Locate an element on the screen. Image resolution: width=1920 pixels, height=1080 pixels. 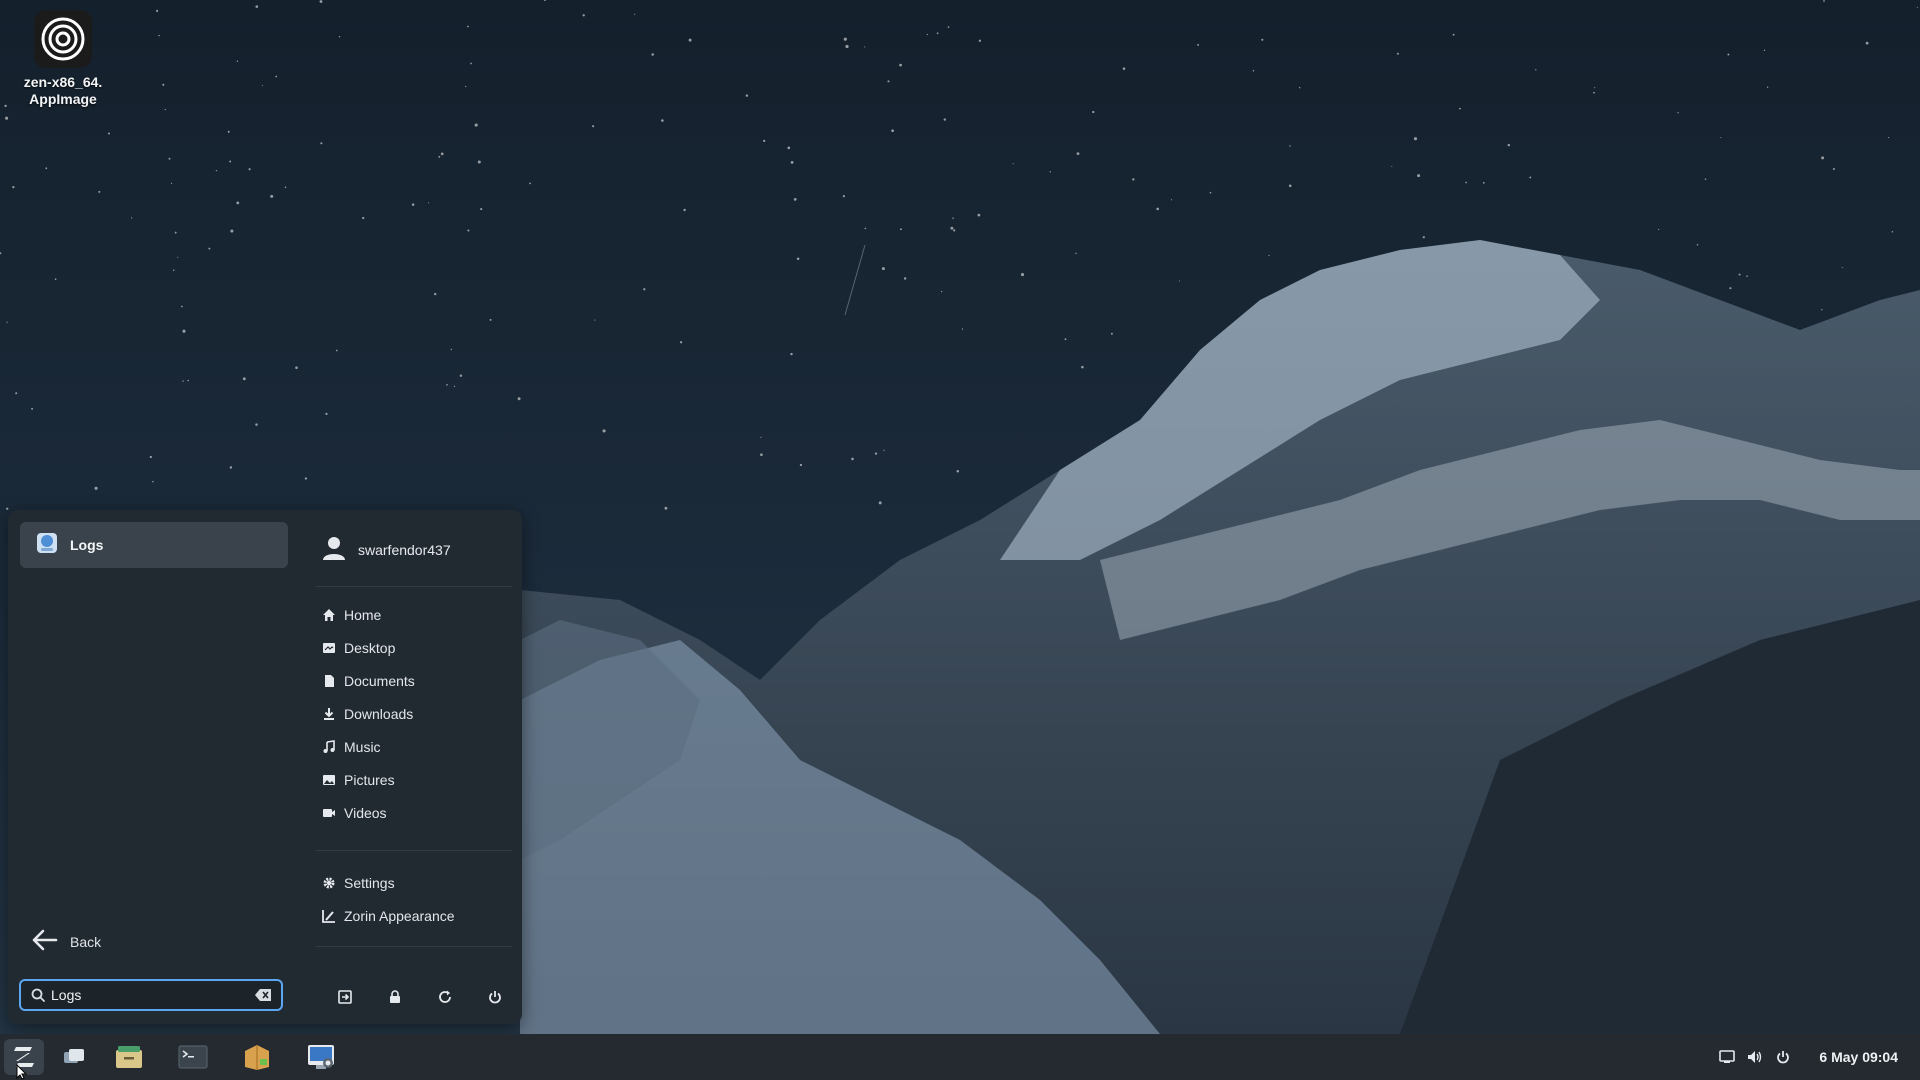
settings-item: Settings is located at coordinates (388, 882).